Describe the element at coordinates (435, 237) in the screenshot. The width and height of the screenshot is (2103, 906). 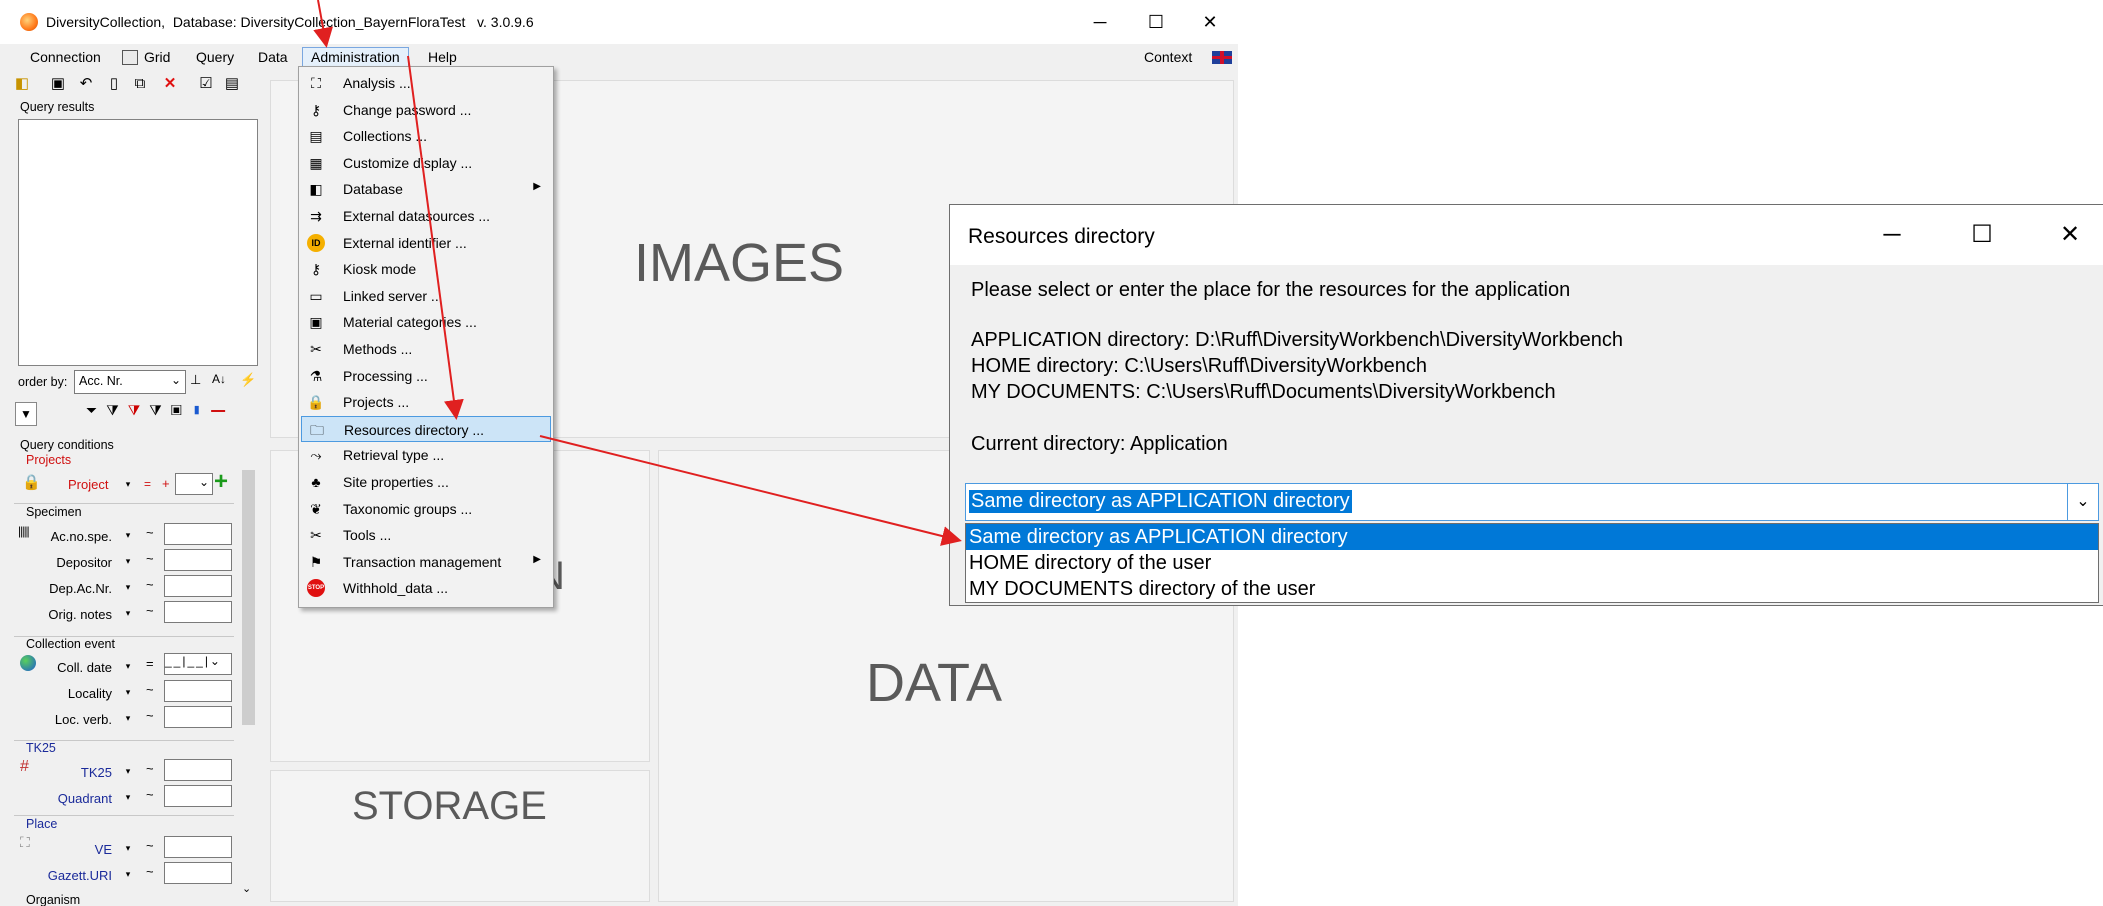
I see `arrow-to-resources-item` at that location.